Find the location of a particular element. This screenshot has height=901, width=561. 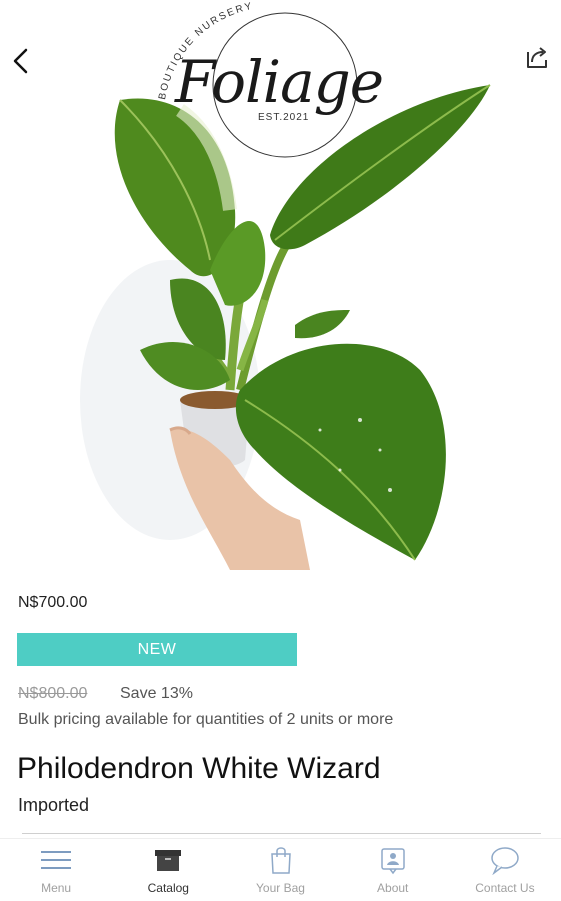

menu-icon is located at coordinates (56, 860).